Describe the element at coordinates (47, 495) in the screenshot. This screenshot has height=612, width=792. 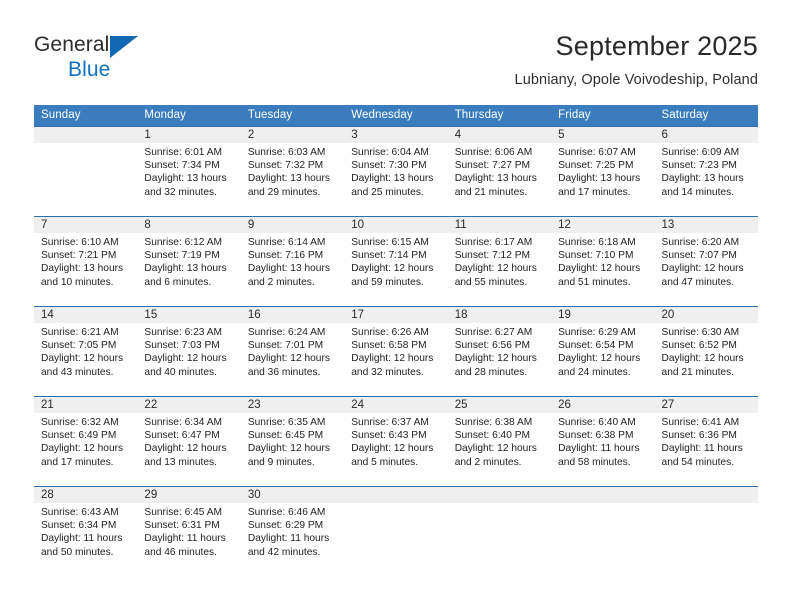
I see `day-number: 28` at that location.